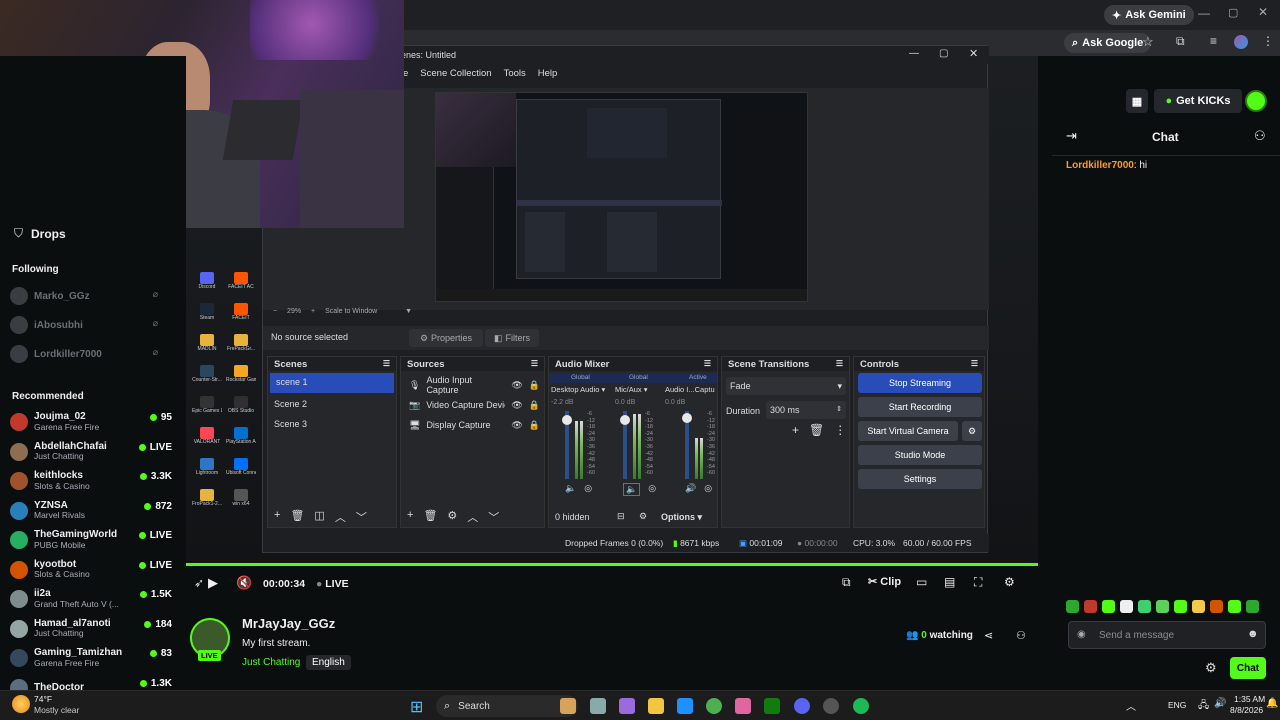  Describe the element at coordinates (95, 296) in the screenshot. I see `following-item: Marko_GGz ⌀` at that location.